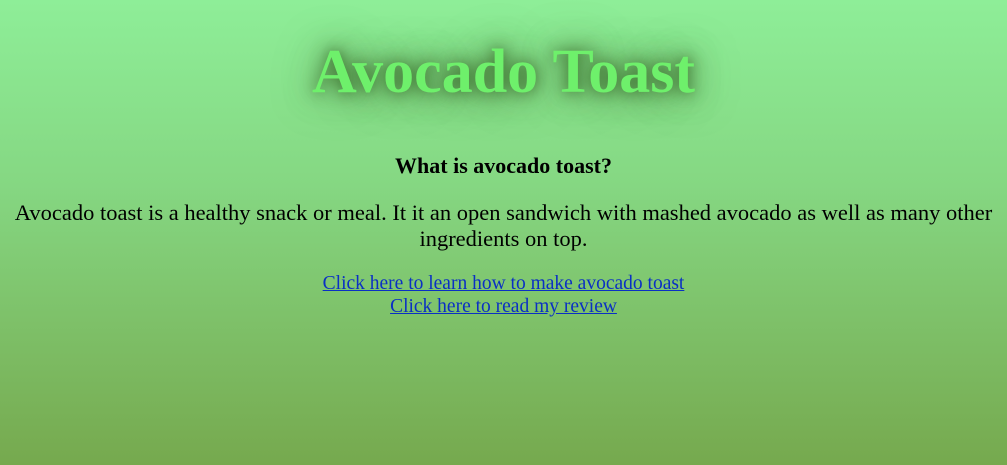 This screenshot has height=465, width=1007. I want to click on section-heading: What is avocado toast?, so click(503, 165).